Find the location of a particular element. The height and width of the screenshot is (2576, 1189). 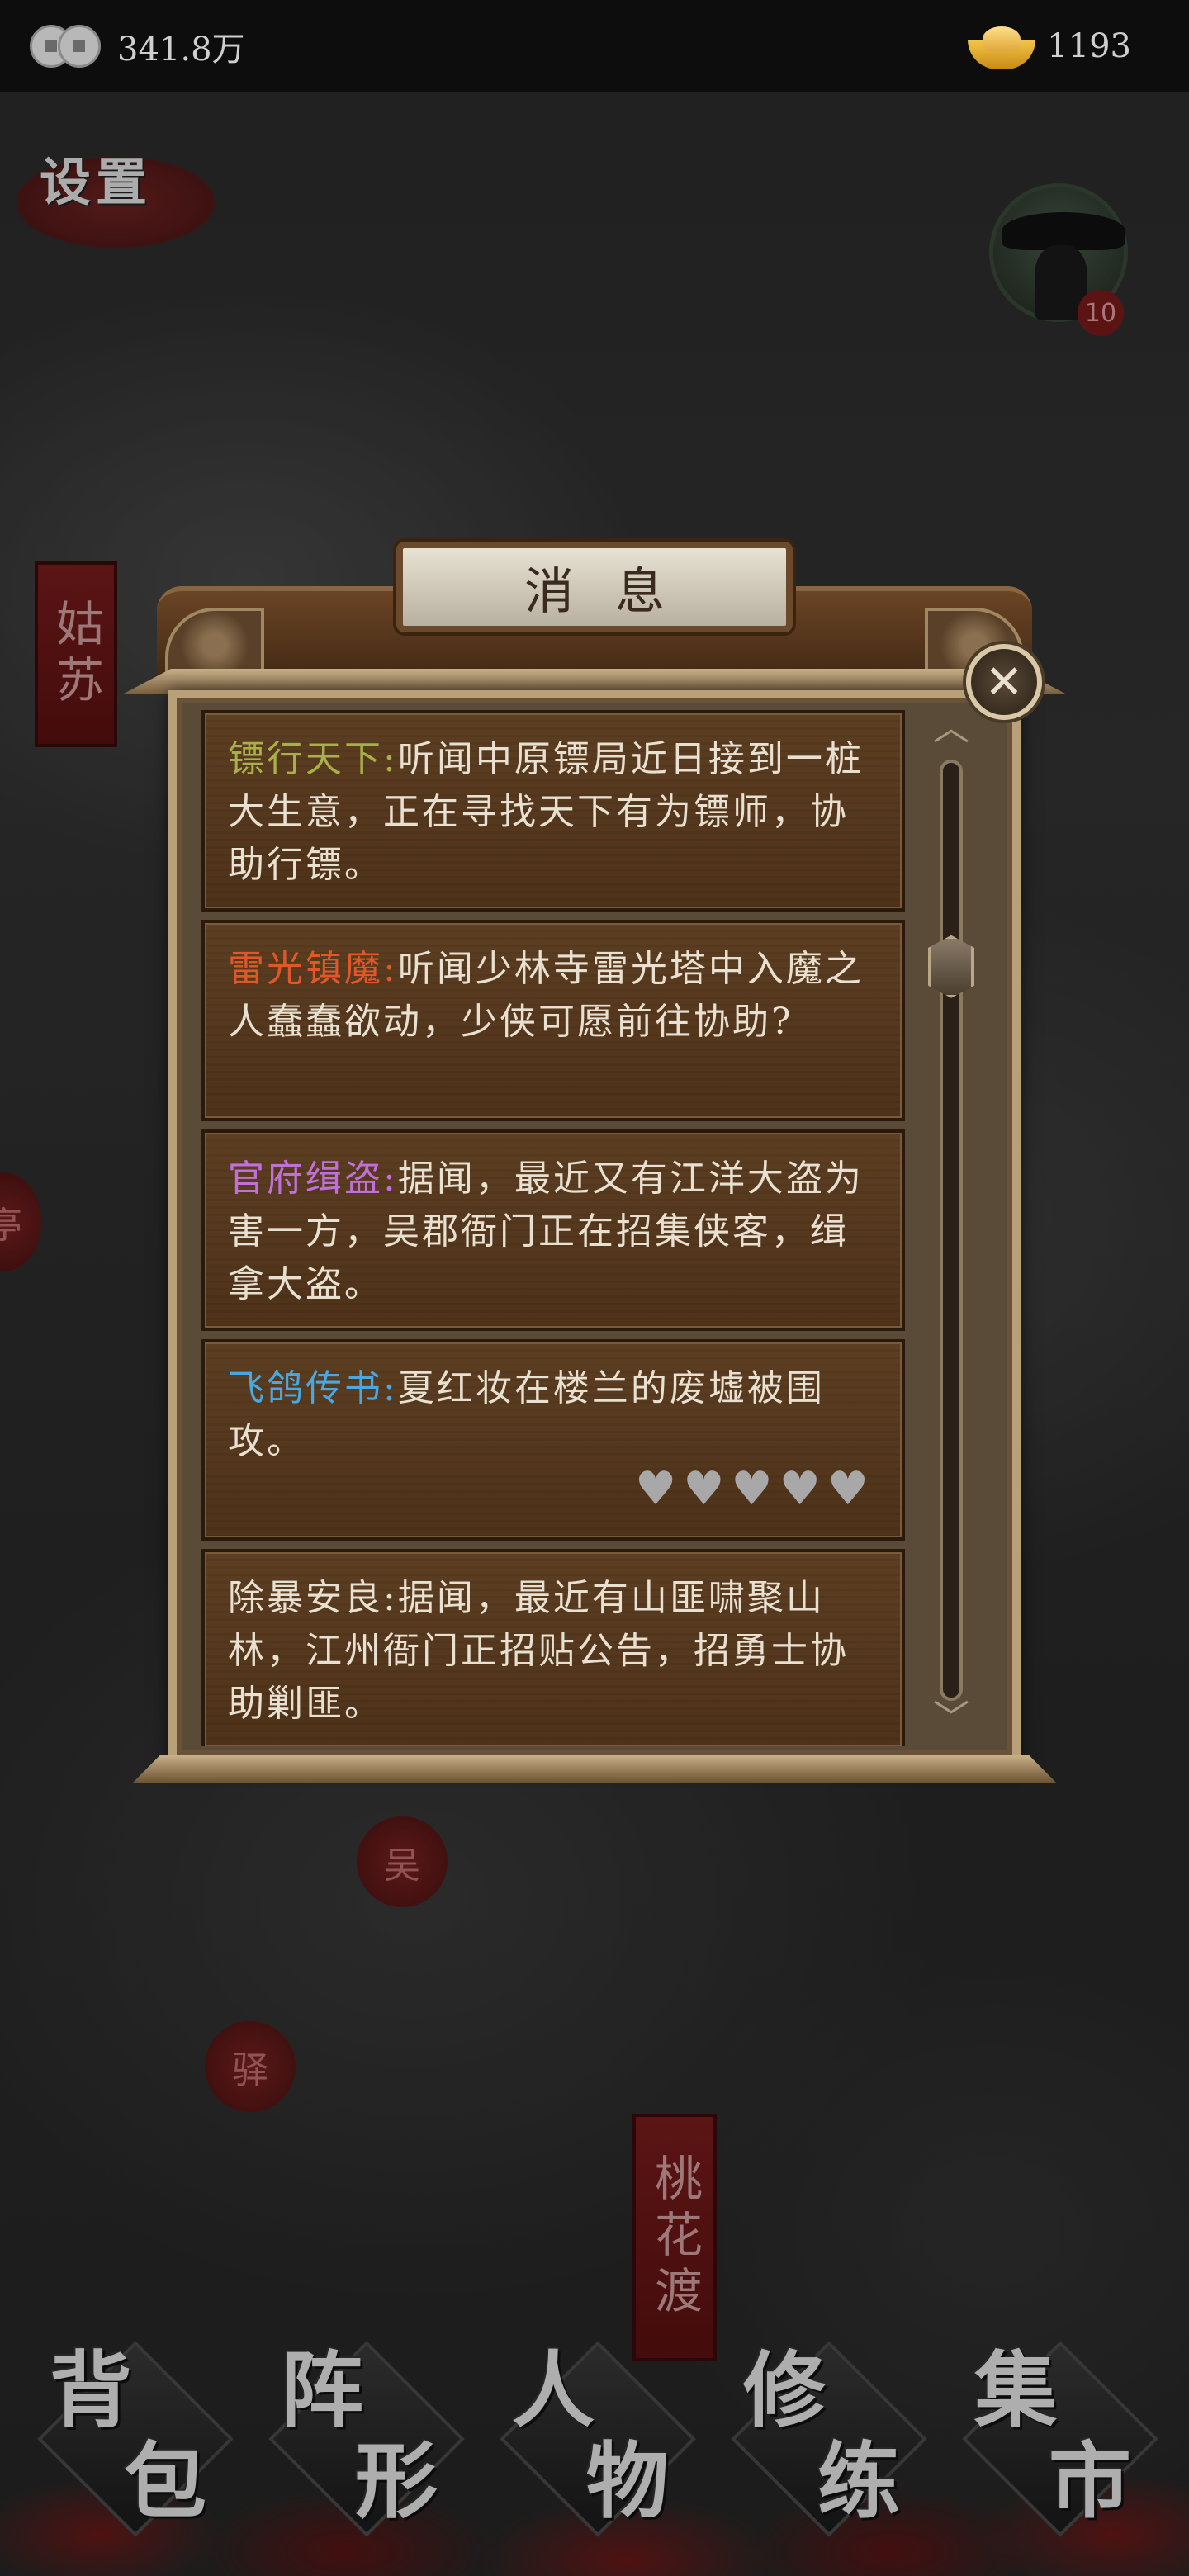

scroll-thumb is located at coordinates (951, 966).